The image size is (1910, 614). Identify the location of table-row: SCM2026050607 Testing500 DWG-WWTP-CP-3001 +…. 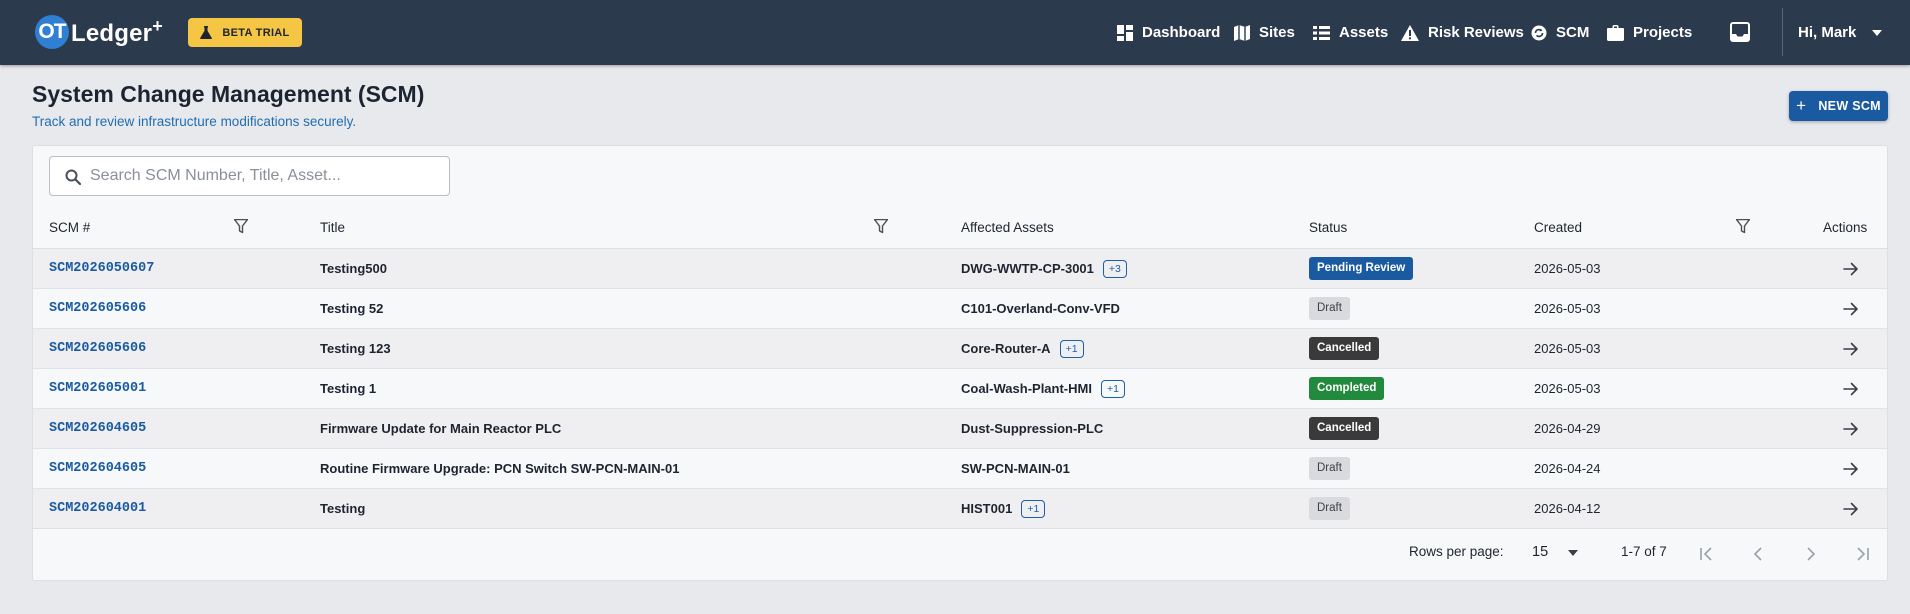
(960, 269).